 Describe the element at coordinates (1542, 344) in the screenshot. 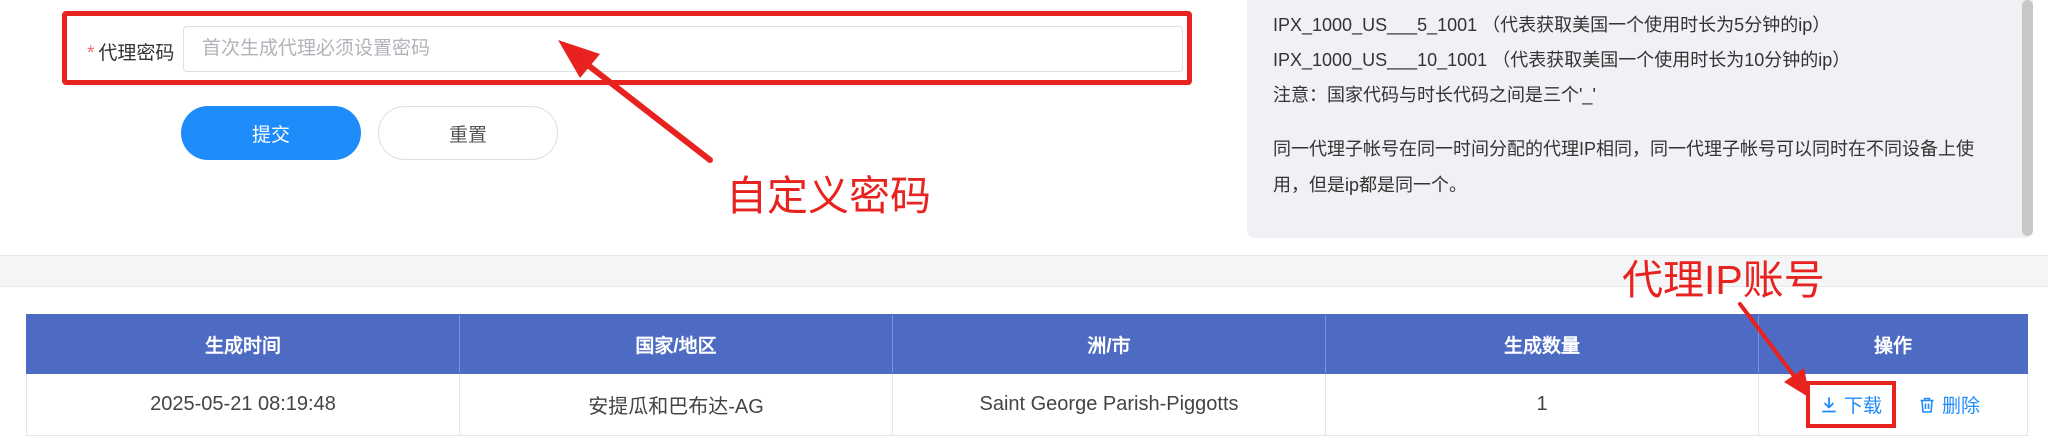

I see `header-count: 生成数量` at that location.